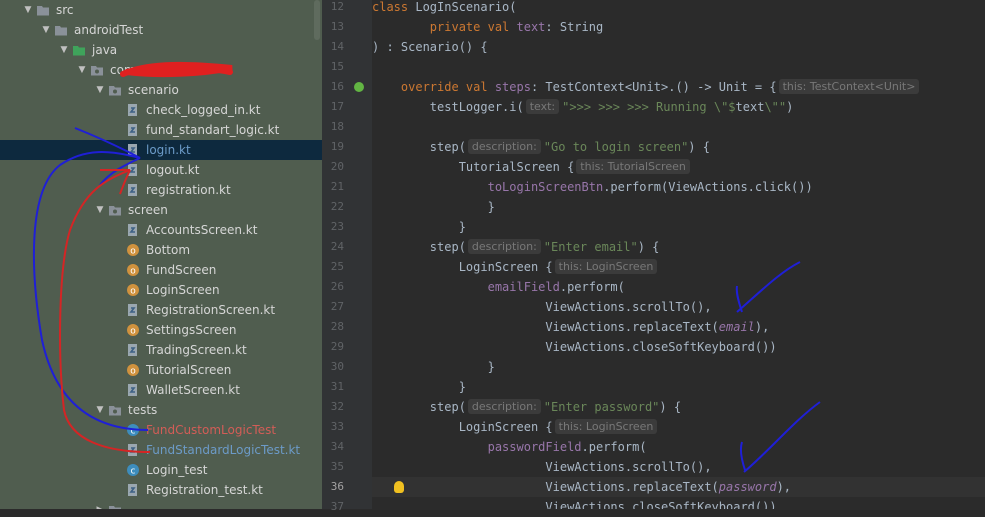 This screenshot has height=517, width=985. Describe the element at coordinates (161, 130) in the screenshot. I see `tree-item: fund_standart_logic.kt` at that location.